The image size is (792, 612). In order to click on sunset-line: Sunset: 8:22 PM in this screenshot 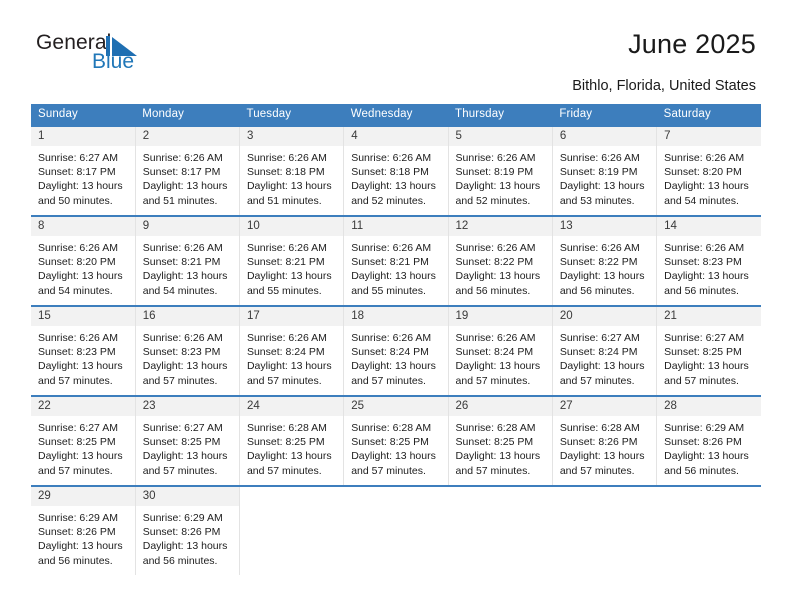, I will do `click(494, 262)`.